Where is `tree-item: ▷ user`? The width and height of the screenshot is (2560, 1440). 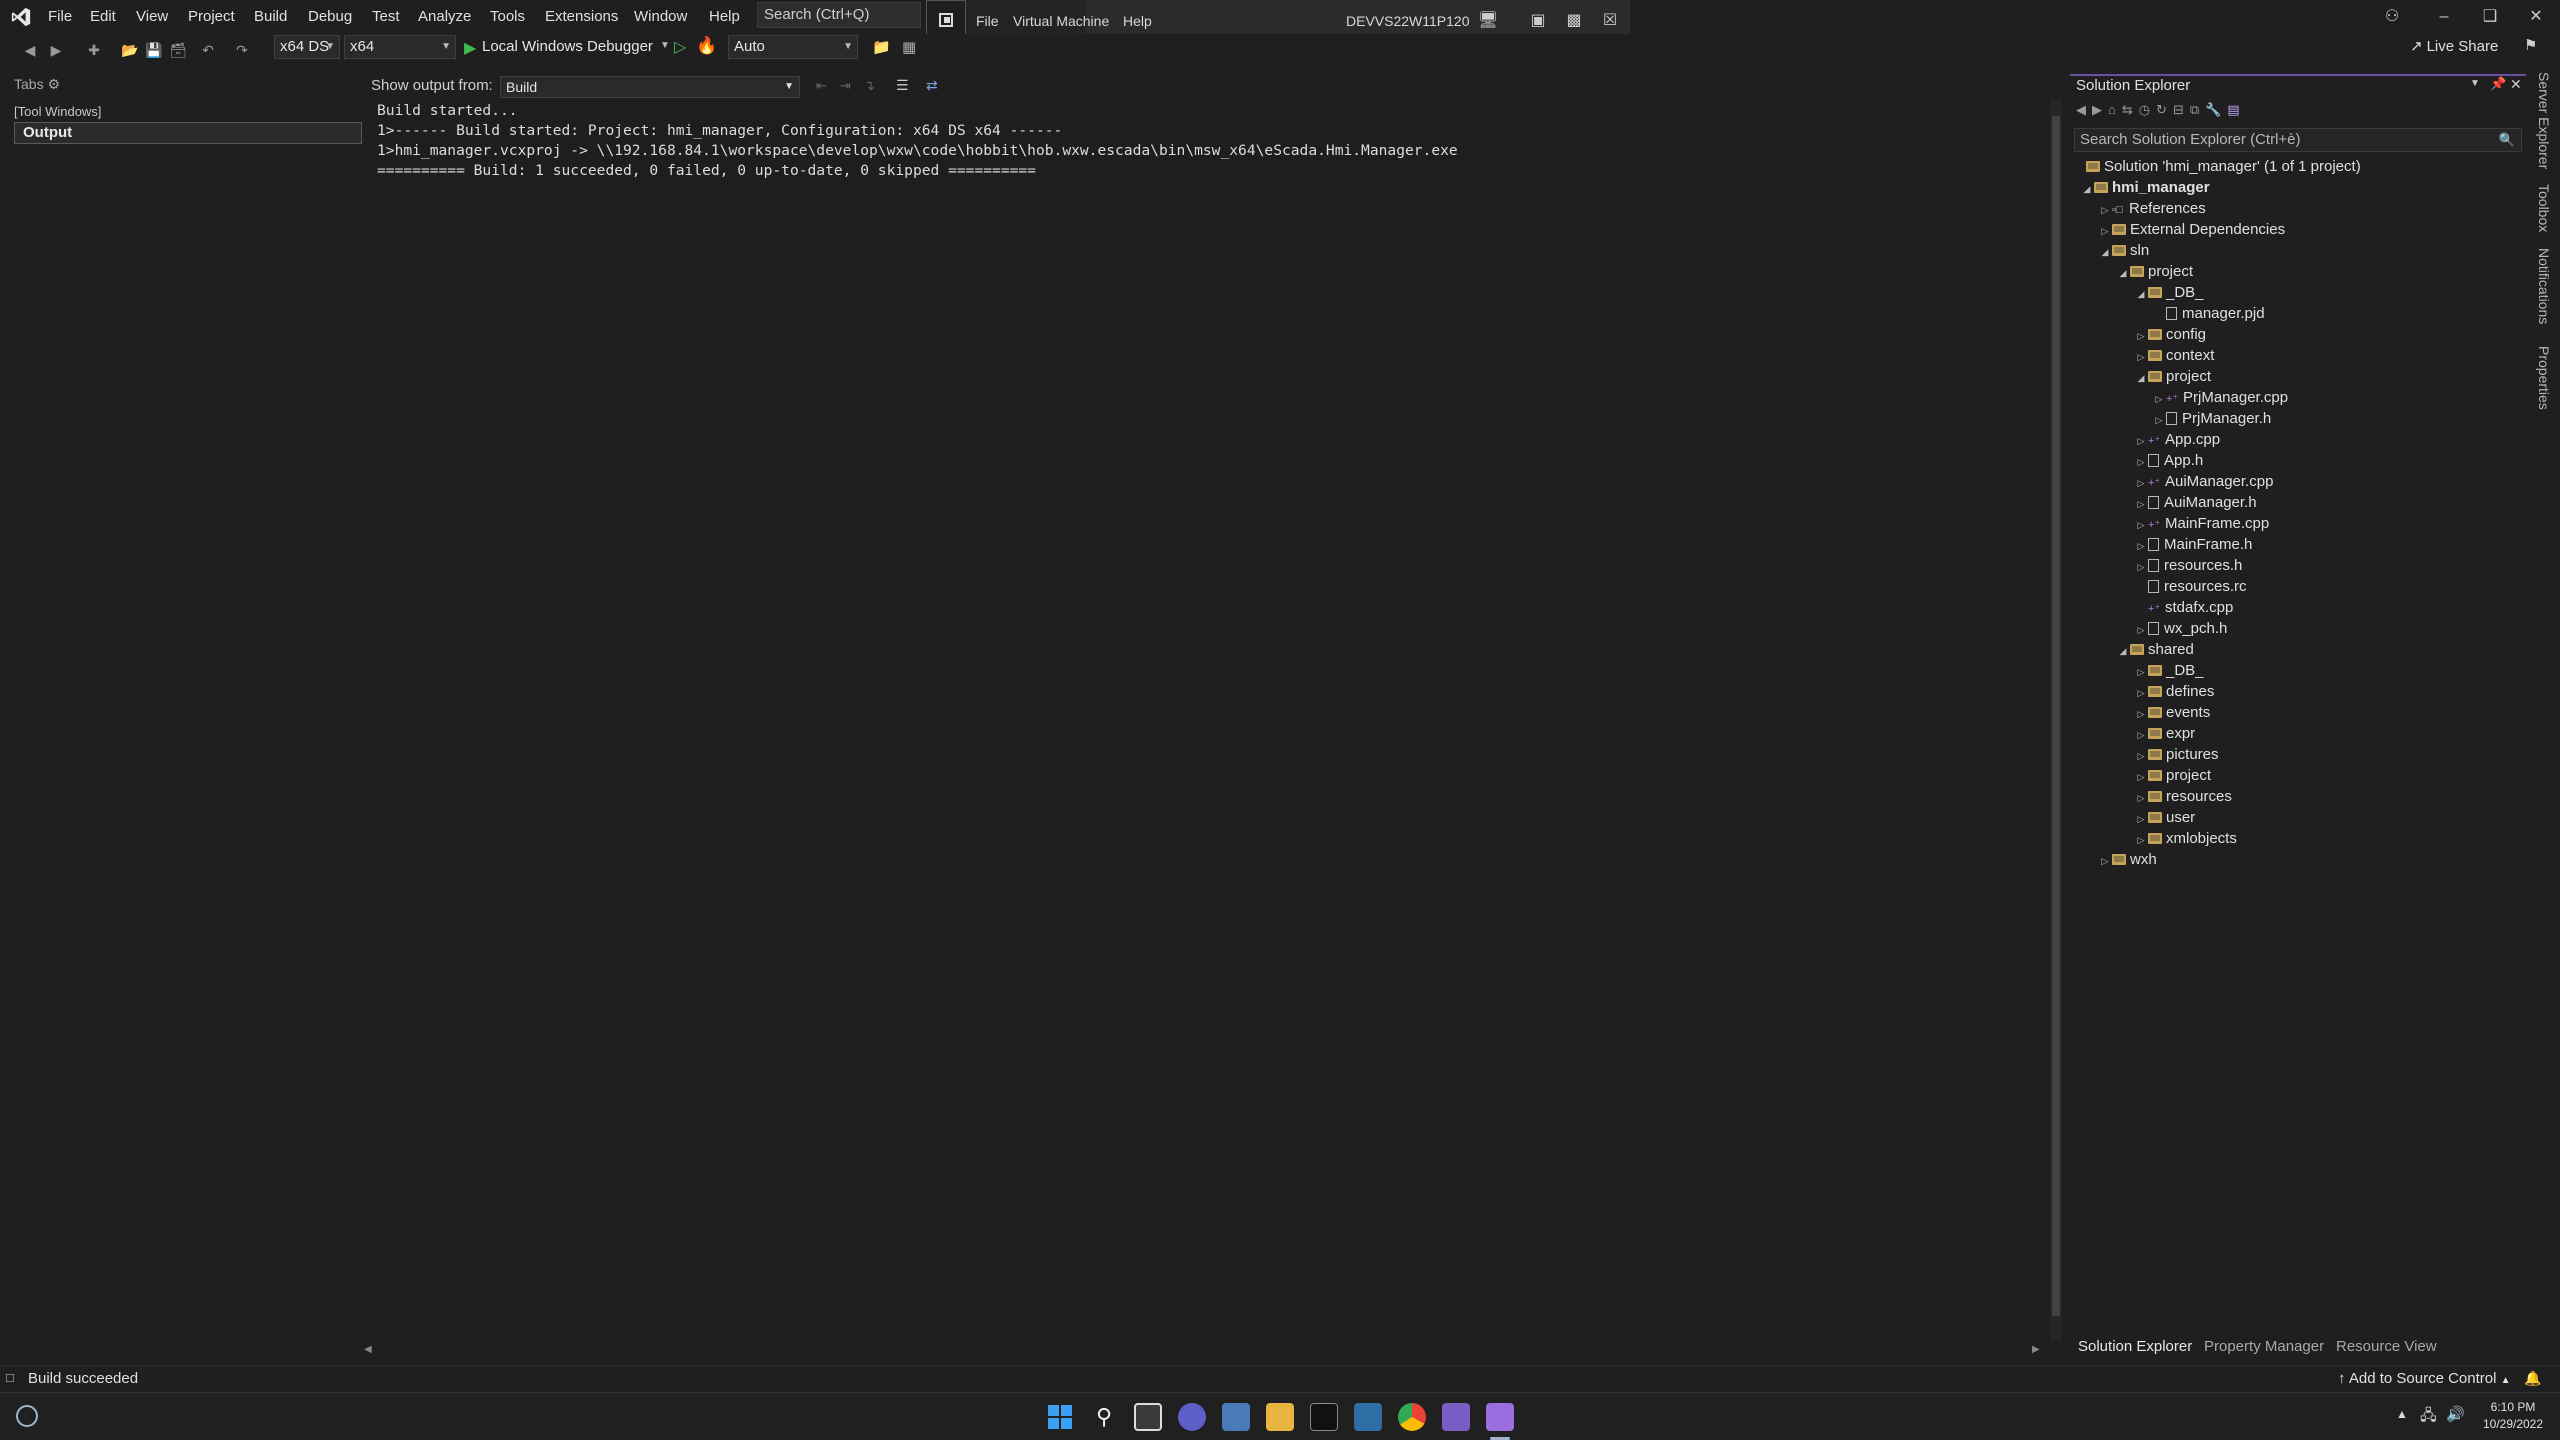
tree-item: ▷ user is located at coordinates (2165, 817).